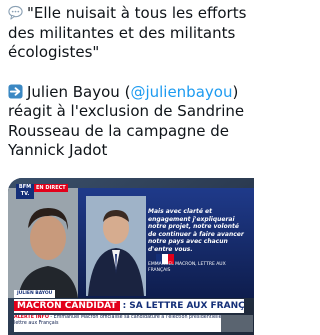 This screenshot has height=335, width=320. What do you see at coordinates (31, 317) in the screenshot?
I see `ticker-alert: ALERTE INFO` at bounding box center [31, 317].